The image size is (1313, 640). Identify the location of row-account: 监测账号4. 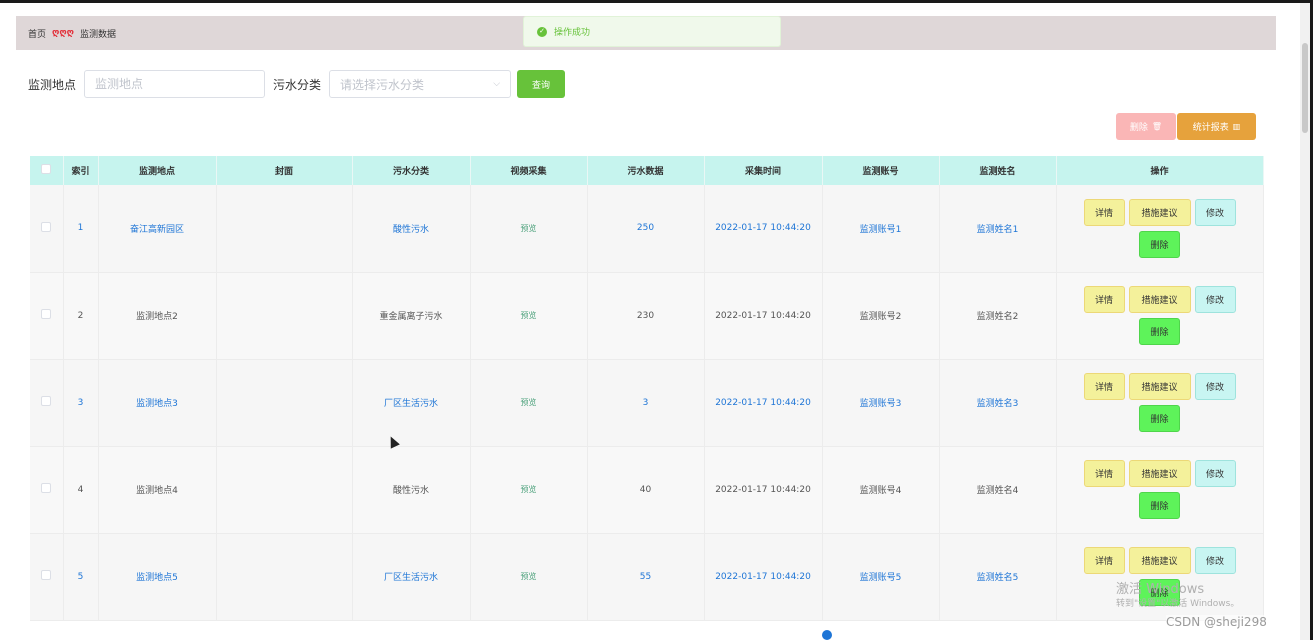
(881, 490).